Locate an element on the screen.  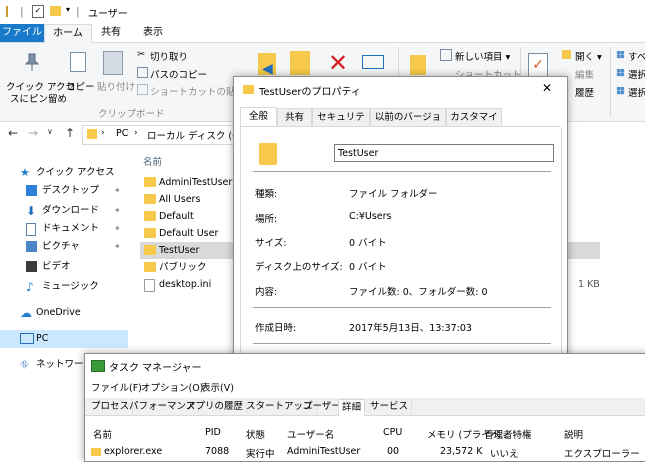
cut-icon: ✂ is located at coordinates (141, 54).